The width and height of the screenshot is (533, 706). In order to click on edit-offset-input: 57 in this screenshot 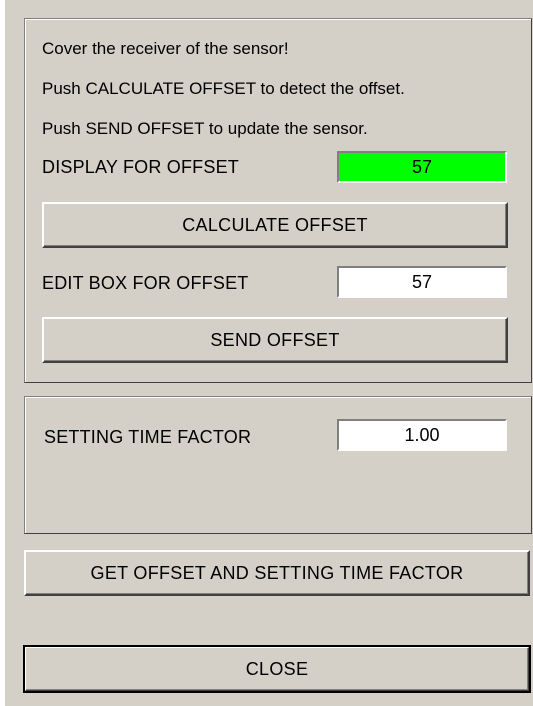, I will do `click(422, 282)`.